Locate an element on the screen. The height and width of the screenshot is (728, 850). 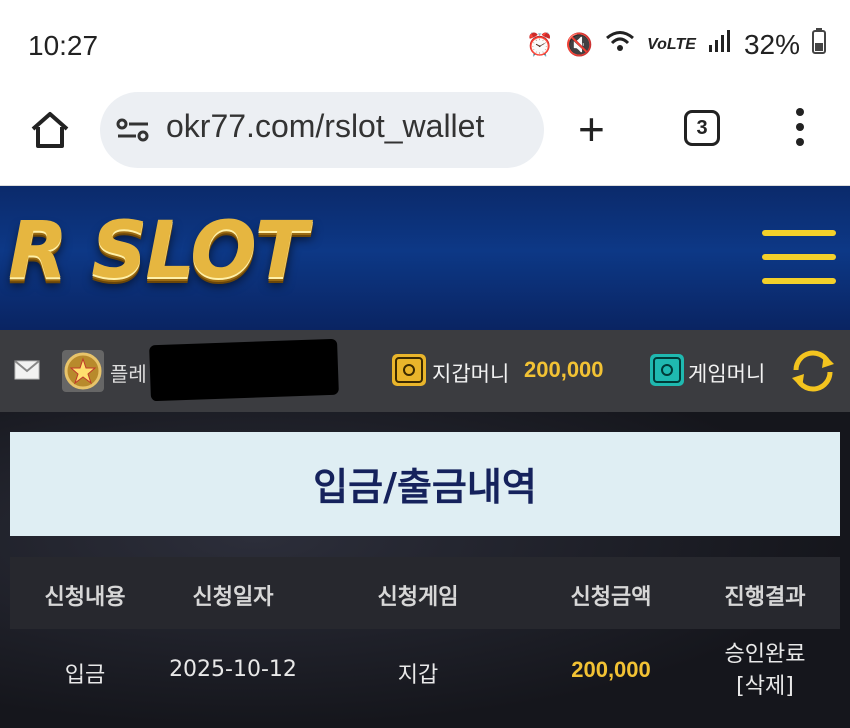
table-row: 입금 2025-10-12 지갑 200,000 승인완료 [삭제] is located at coordinates (425, 678).